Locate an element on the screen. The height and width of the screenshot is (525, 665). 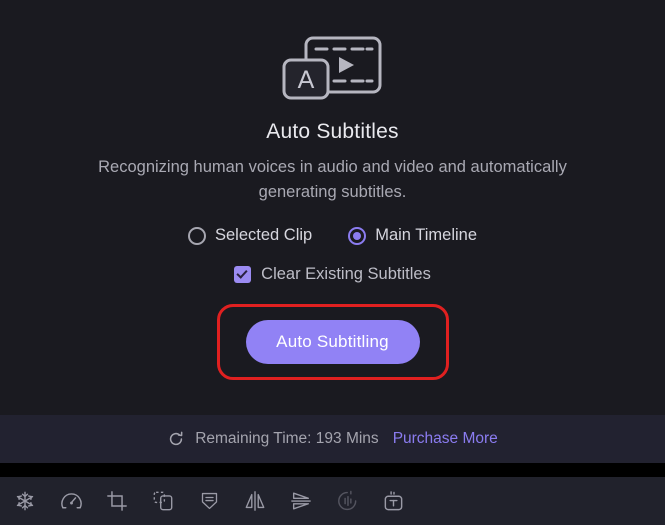
bottom-toolbar is located at coordinates (332, 501).